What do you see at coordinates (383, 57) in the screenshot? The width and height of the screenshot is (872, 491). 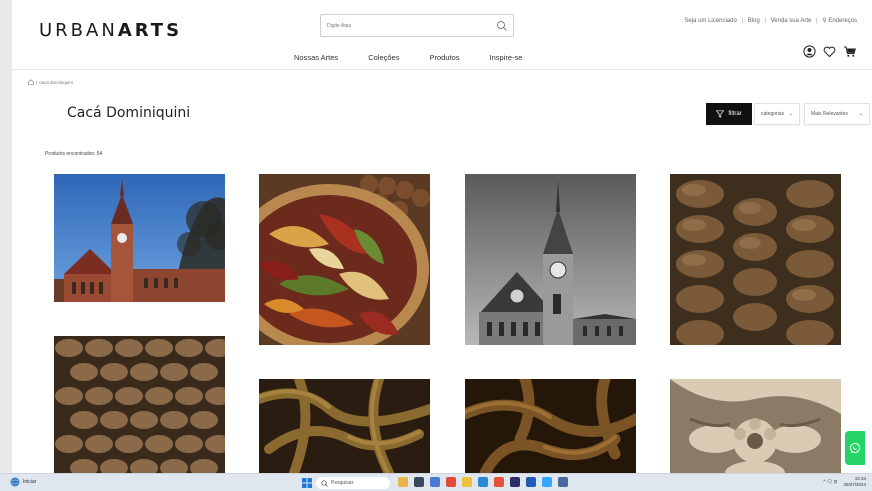 I see `nav-colecoes: Coleções` at bounding box center [383, 57].